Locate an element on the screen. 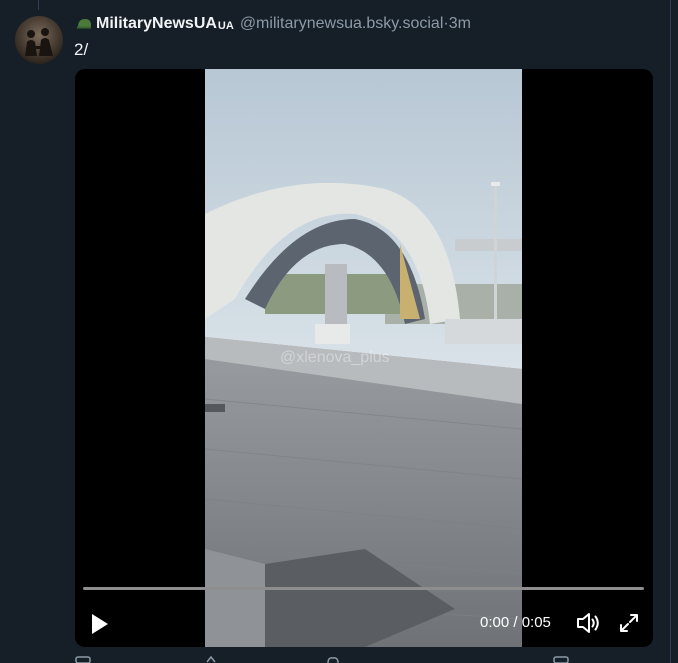  thread-line is located at coordinates (38, 5).